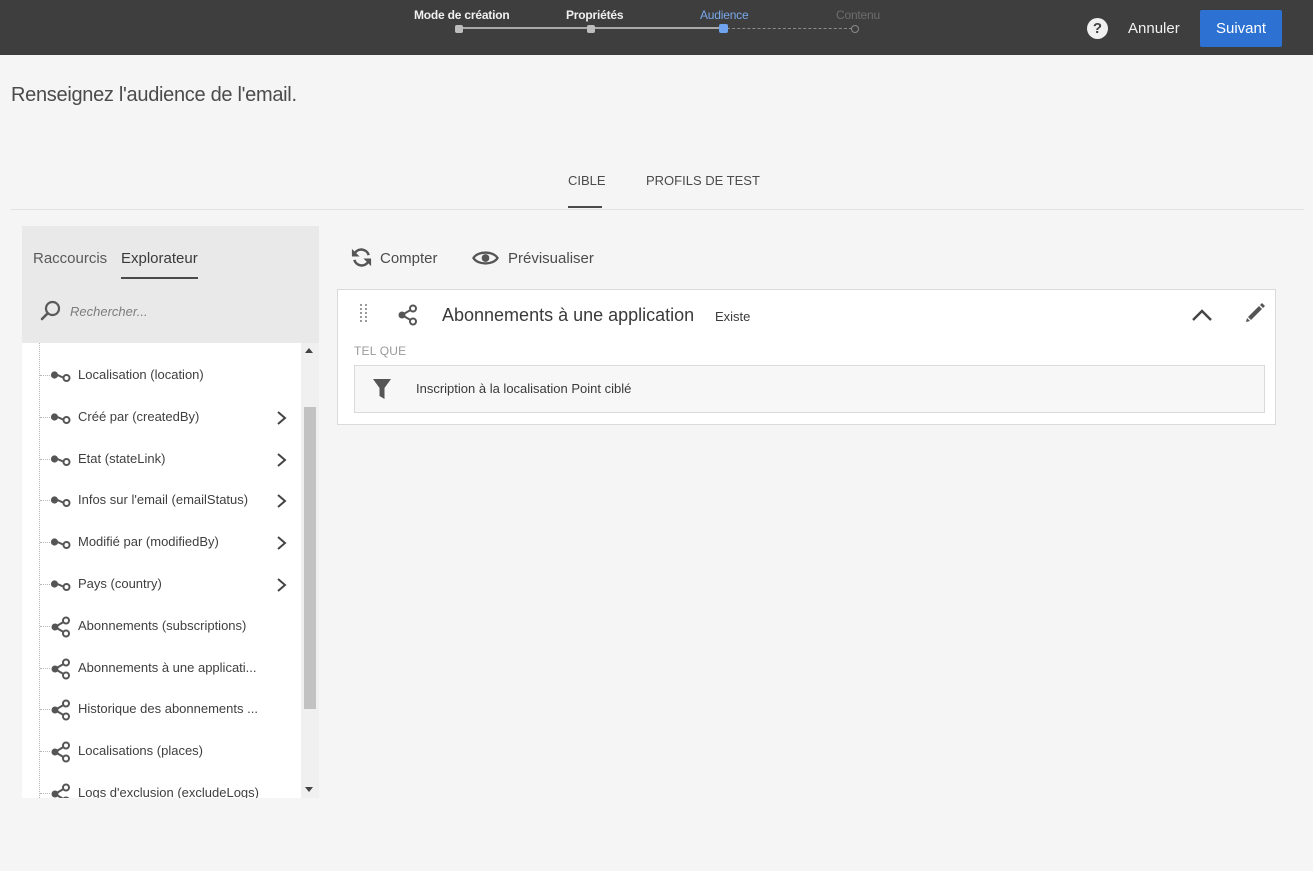  What do you see at coordinates (50, 310) in the screenshot?
I see `search-icon` at bounding box center [50, 310].